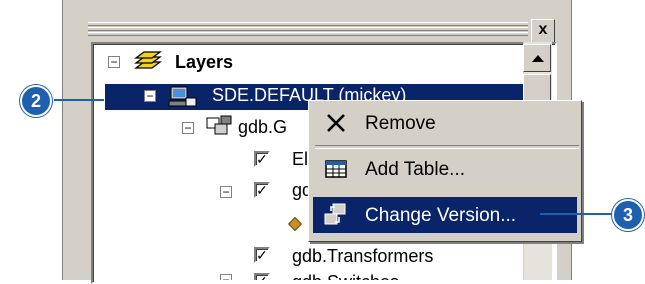  What do you see at coordinates (345, 276) in the screenshot?
I see `partial-layer-label: gdb.Switches` at bounding box center [345, 276].